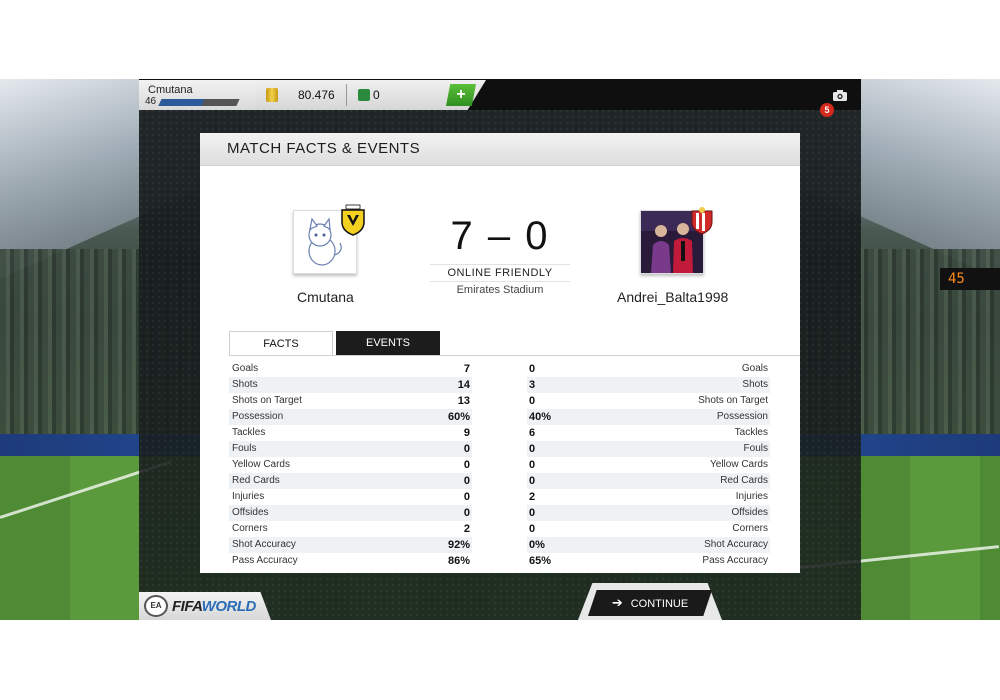  What do you see at coordinates (540, 417) in the screenshot?
I see `stat-value: 40%` at bounding box center [540, 417].